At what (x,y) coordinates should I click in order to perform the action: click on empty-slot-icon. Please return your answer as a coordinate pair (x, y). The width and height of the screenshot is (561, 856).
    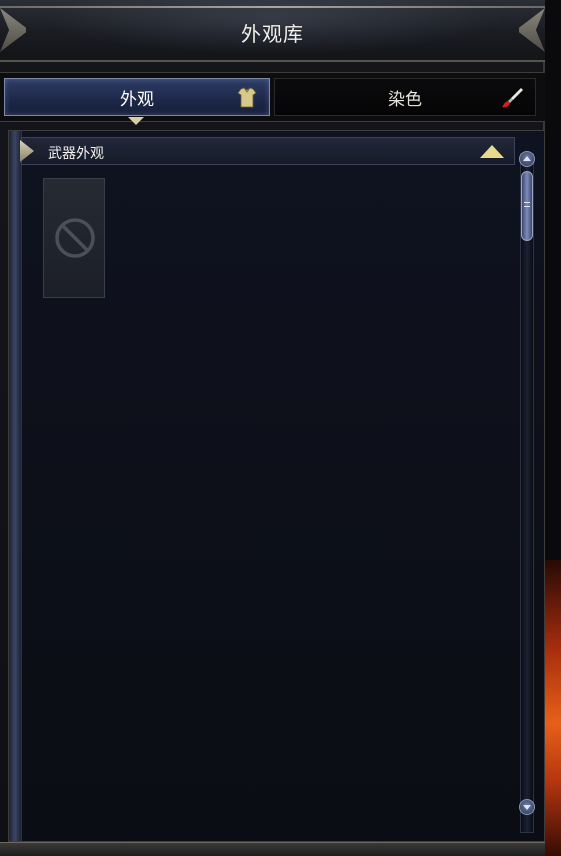
    Looking at the image, I should click on (75, 238).